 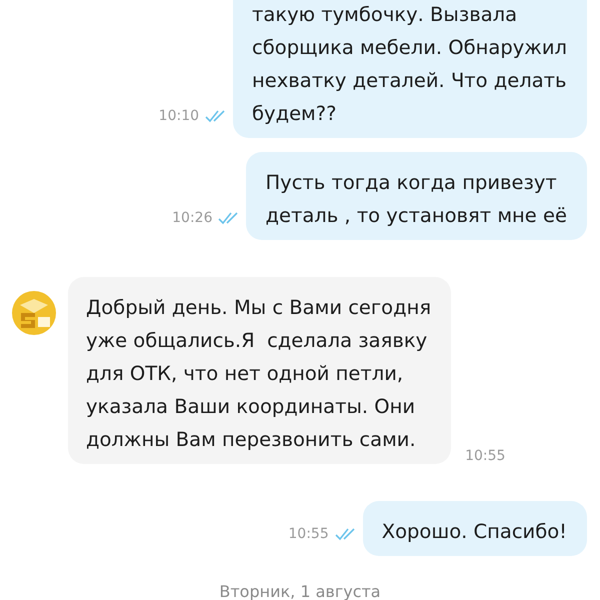 What do you see at coordinates (474, 532) in the screenshot?
I see `message-text: Хорошо. Спасибо!` at bounding box center [474, 532].